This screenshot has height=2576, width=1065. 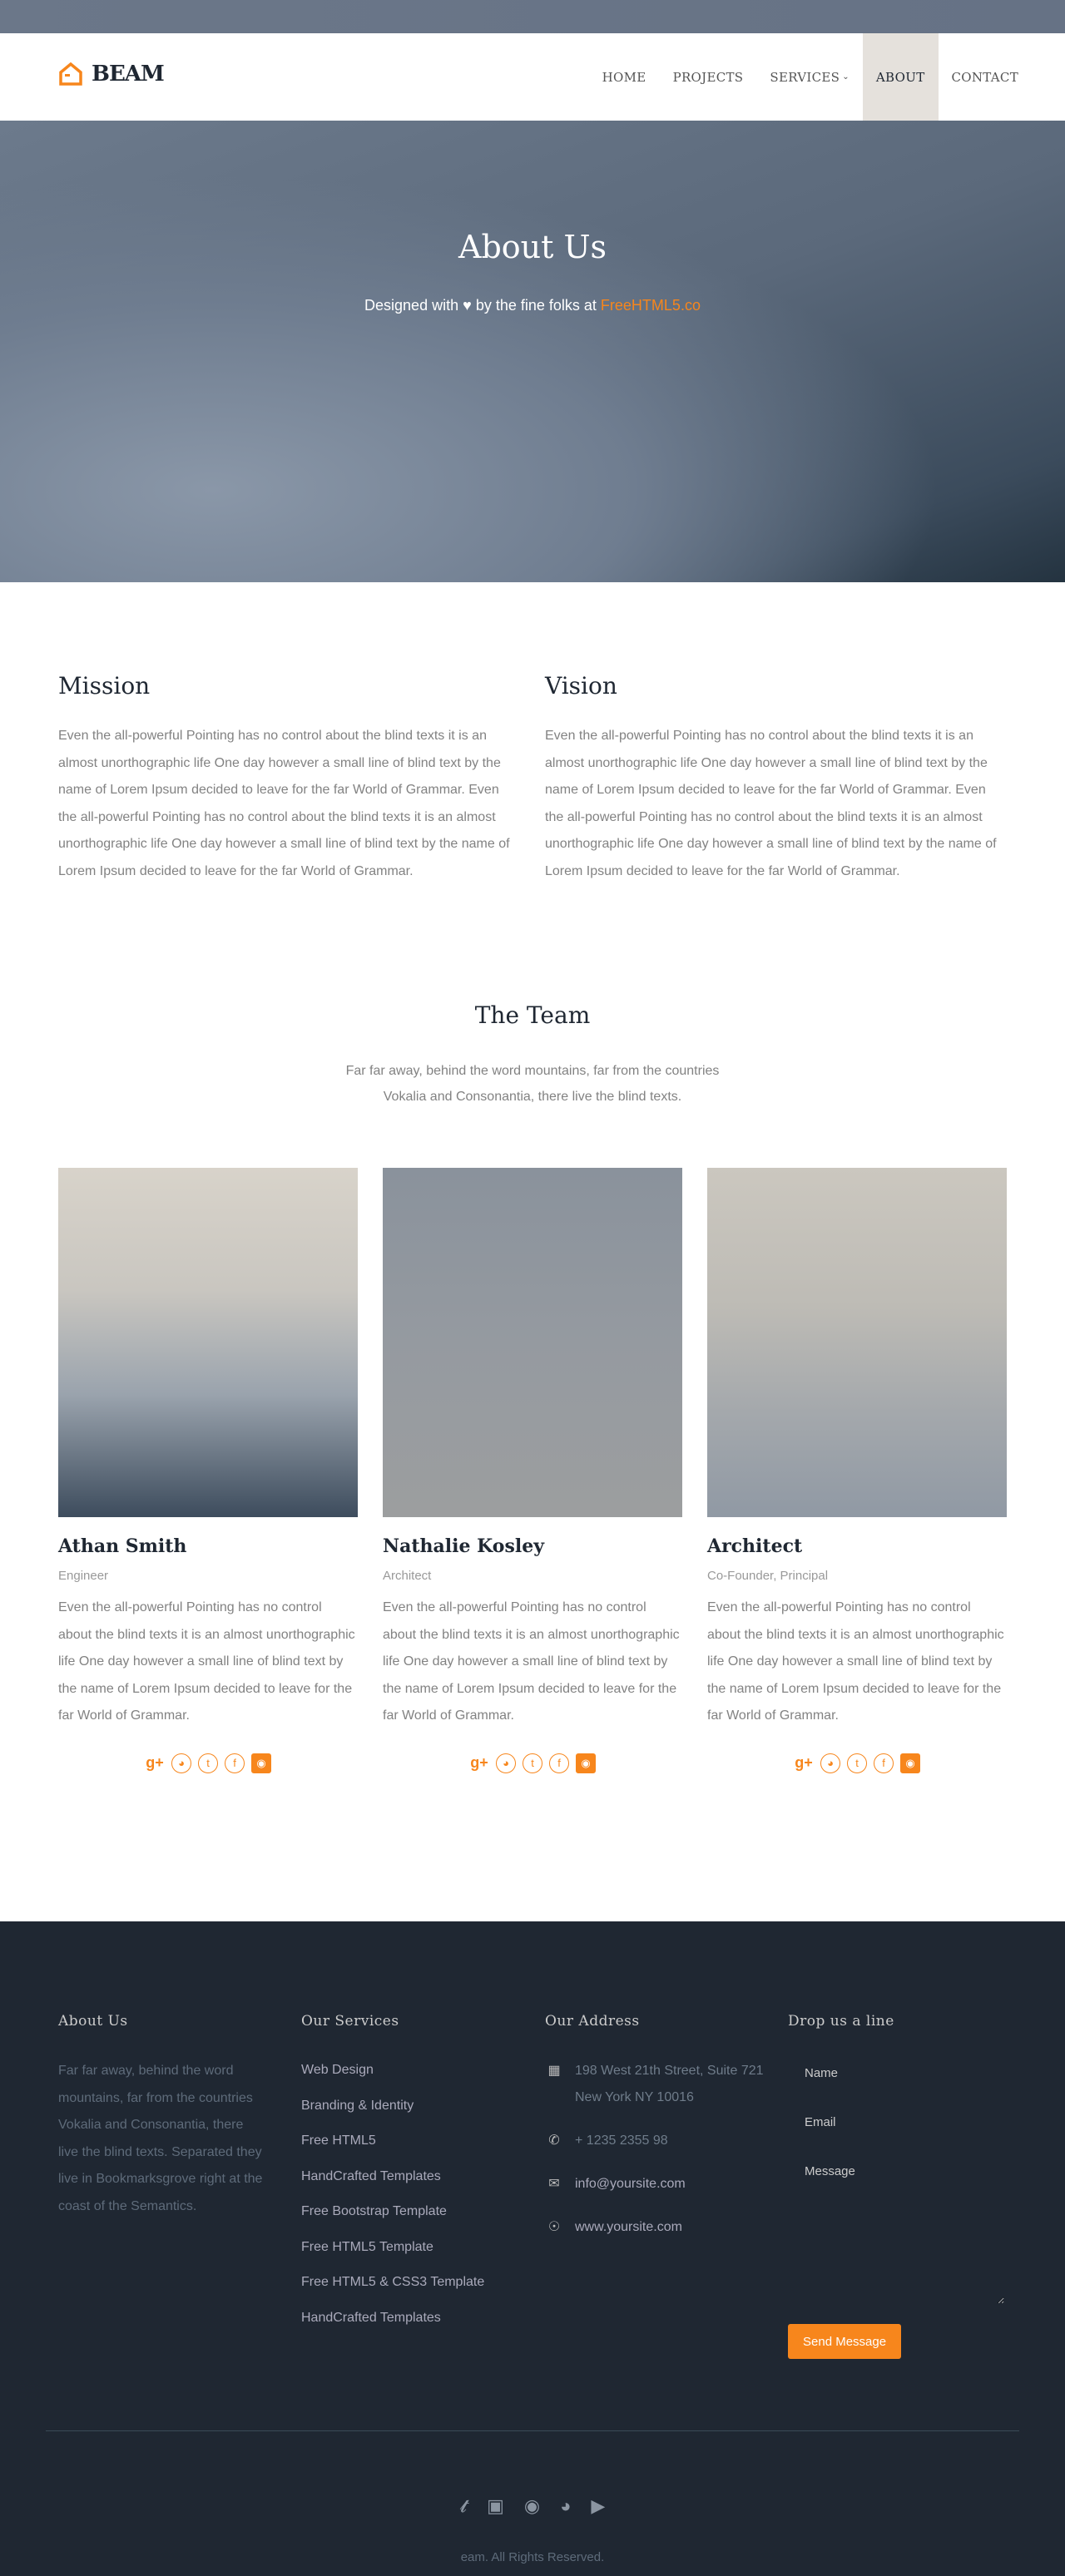 What do you see at coordinates (554, 2071) in the screenshot?
I see `map-icon: ▦` at bounding box center [554, 2071].